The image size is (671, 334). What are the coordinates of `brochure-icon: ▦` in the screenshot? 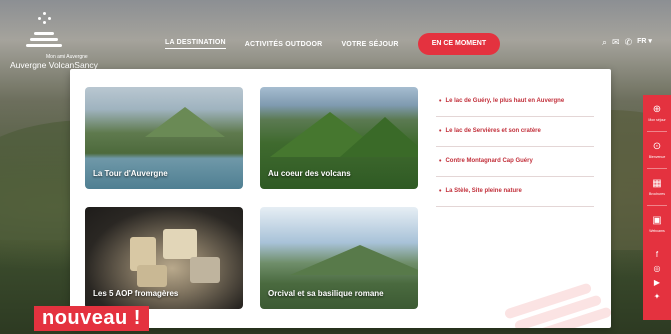 It's located at (657, 183).